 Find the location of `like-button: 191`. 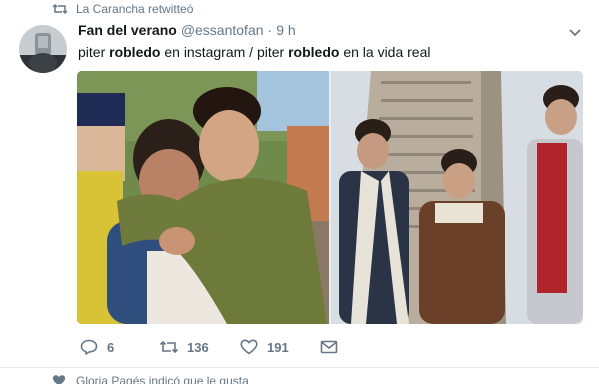

like-button: 191 is located at coordinates (274, 347).